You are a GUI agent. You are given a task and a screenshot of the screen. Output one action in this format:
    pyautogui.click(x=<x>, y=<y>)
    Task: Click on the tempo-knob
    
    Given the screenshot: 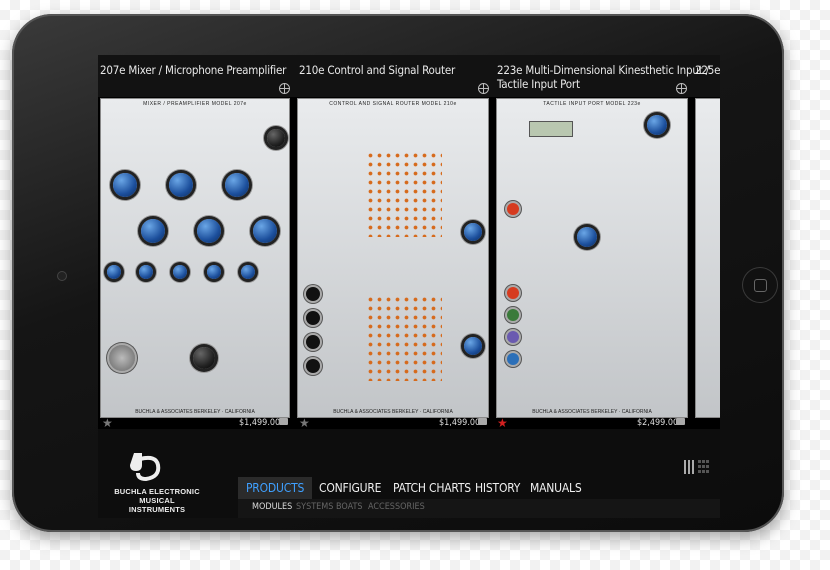 What is the action you would take?
    pyautogui.click(x=587, y=237)
    